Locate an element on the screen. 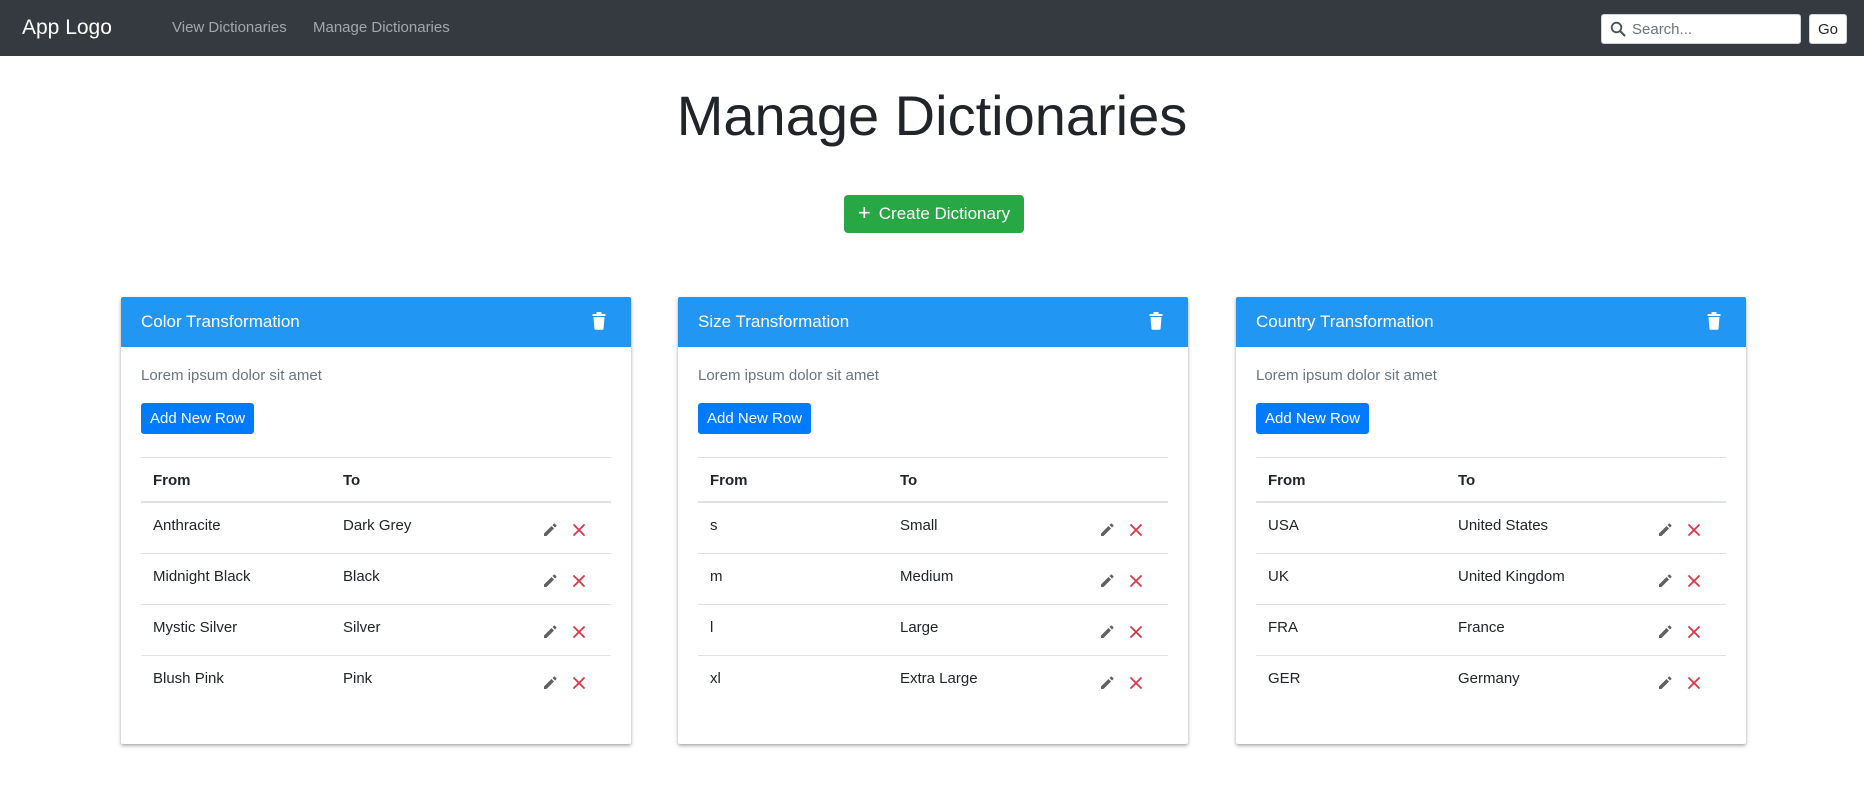 Image resolution: width=1864 pixels, height=809 pixels. cell-from: FRA is located at coordinates (1283, 627).